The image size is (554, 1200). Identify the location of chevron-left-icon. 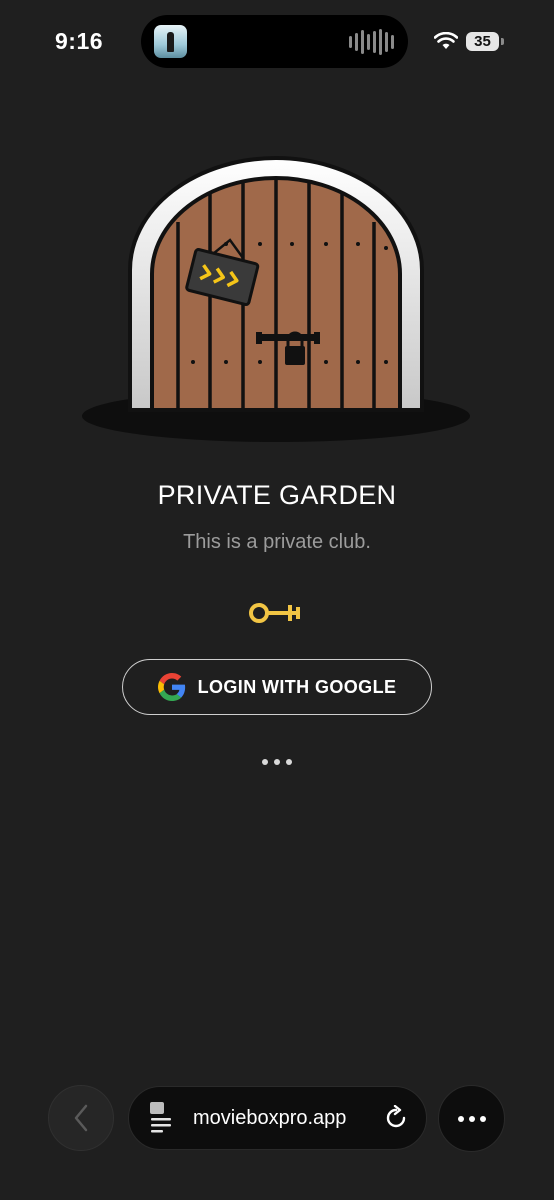
(81, 1118).